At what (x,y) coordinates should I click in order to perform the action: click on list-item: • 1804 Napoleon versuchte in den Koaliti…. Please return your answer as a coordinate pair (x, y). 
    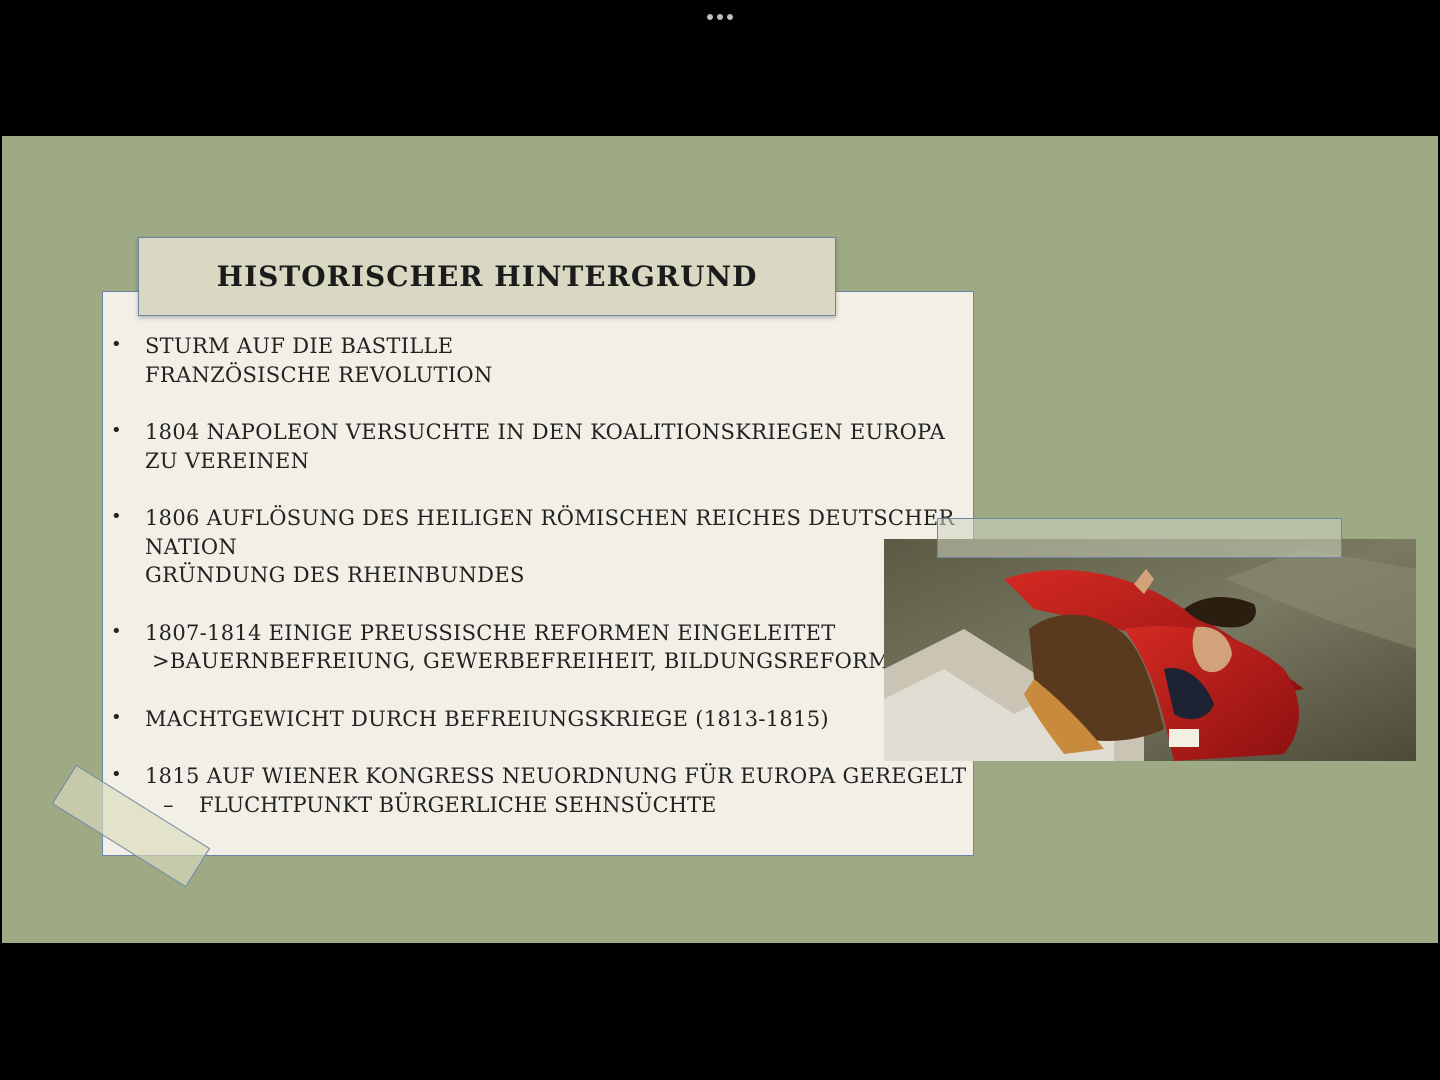
    Looking at the image, I should click on (538, 446).